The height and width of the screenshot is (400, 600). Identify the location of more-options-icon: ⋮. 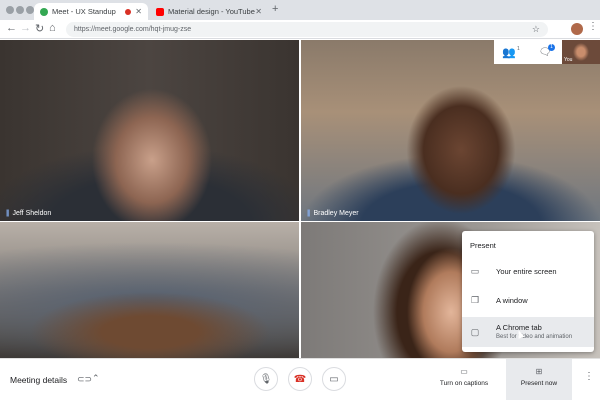
(589, 376).